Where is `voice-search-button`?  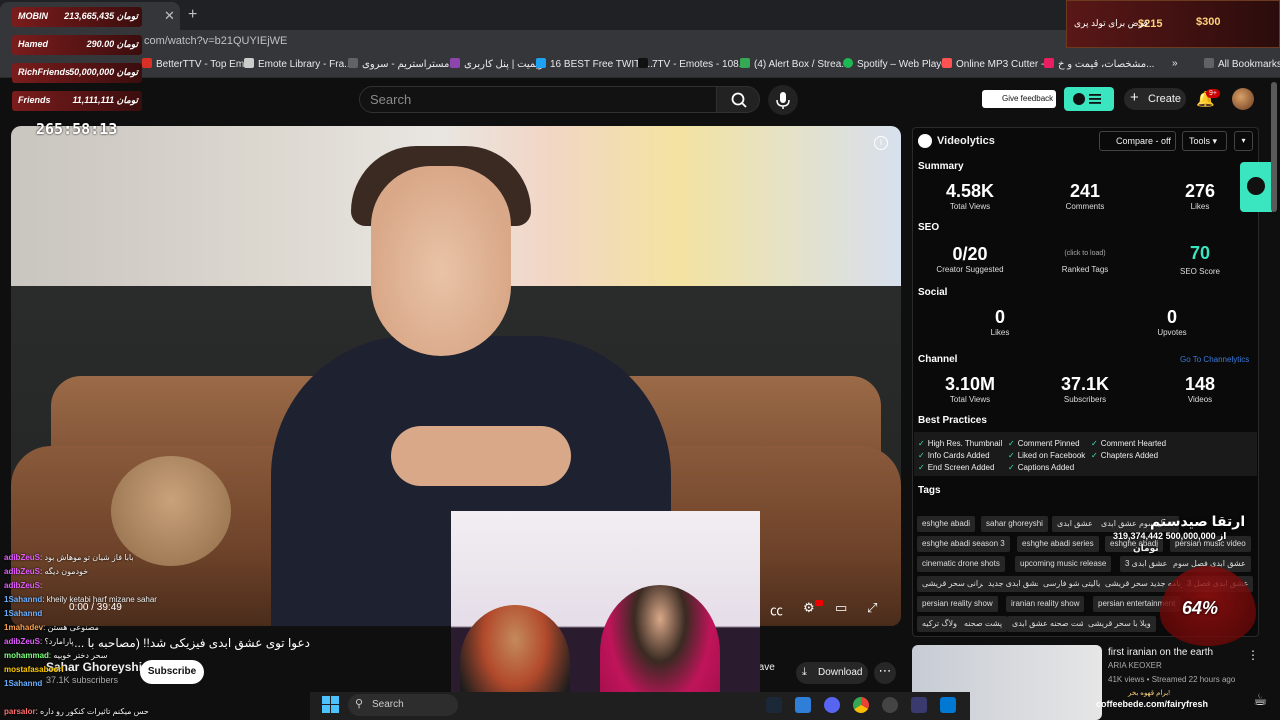 voice-search-button is located at coordinates (783, 100).